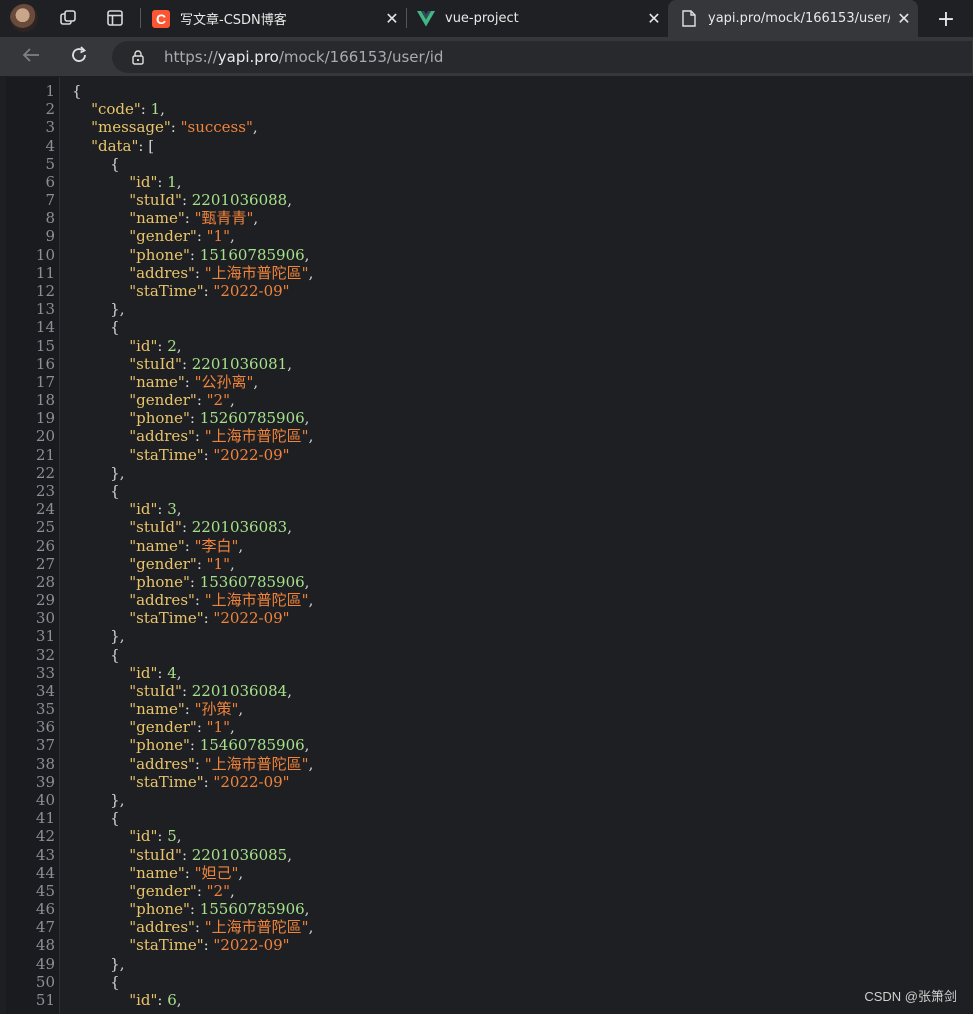 The height and width of the screenshot is (1014, 973). Describe the element at coordinates (239, 200) in the screenshot. I see `json-number: 2201036088` at that location.